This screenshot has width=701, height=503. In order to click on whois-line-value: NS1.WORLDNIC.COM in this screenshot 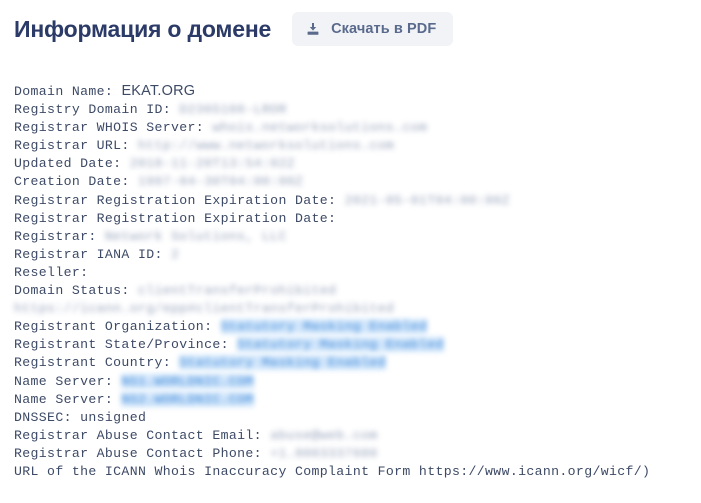, I will do `click(187, 381)`.